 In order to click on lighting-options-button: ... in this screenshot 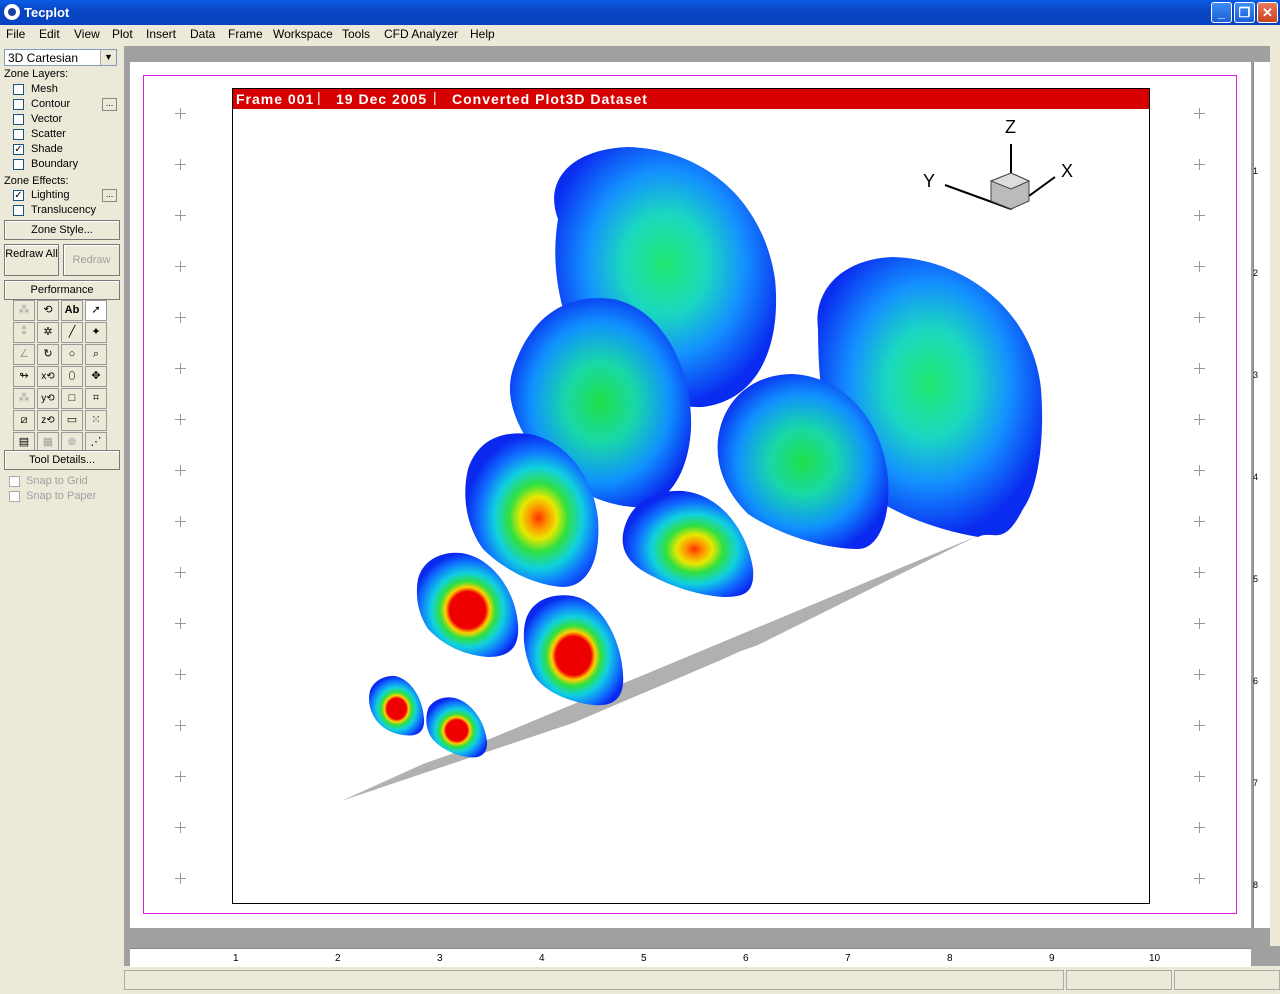, I will do `click(109, 195)`.